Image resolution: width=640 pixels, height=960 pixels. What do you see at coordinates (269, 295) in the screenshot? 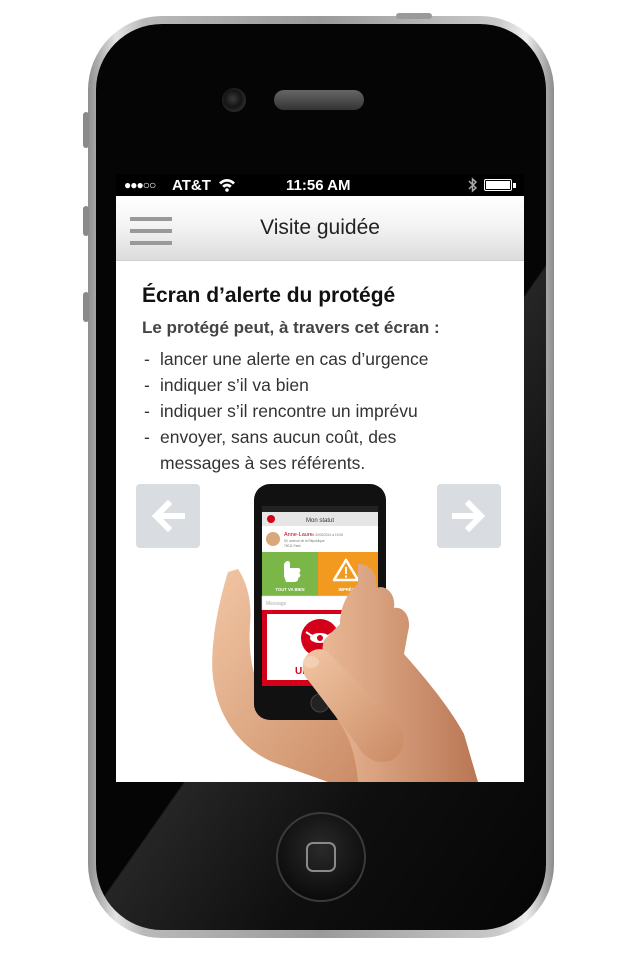
I see `section-title: Écran d’alerte du protégé` at bounding box center [269, 295].